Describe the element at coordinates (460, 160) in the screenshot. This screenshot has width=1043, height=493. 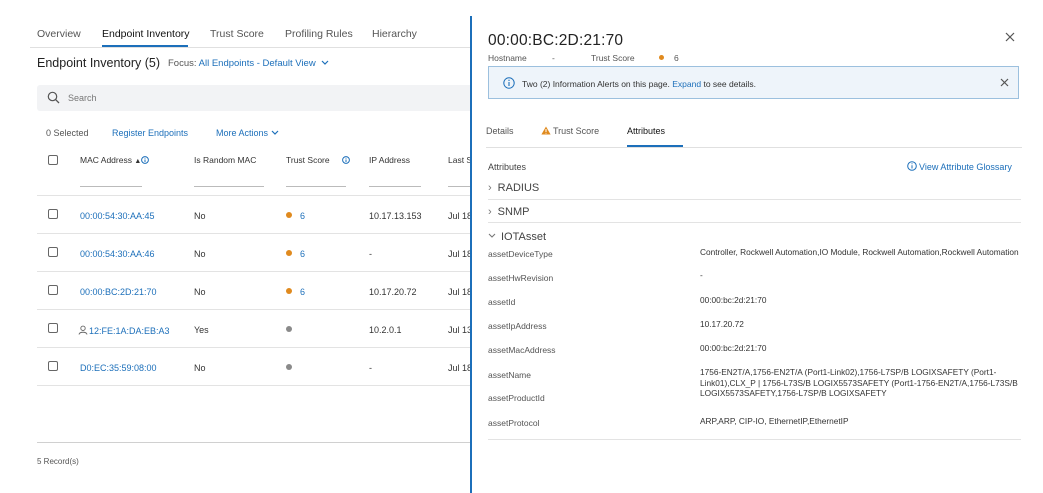
I see `column-header-last-seen: Last S` at that location.